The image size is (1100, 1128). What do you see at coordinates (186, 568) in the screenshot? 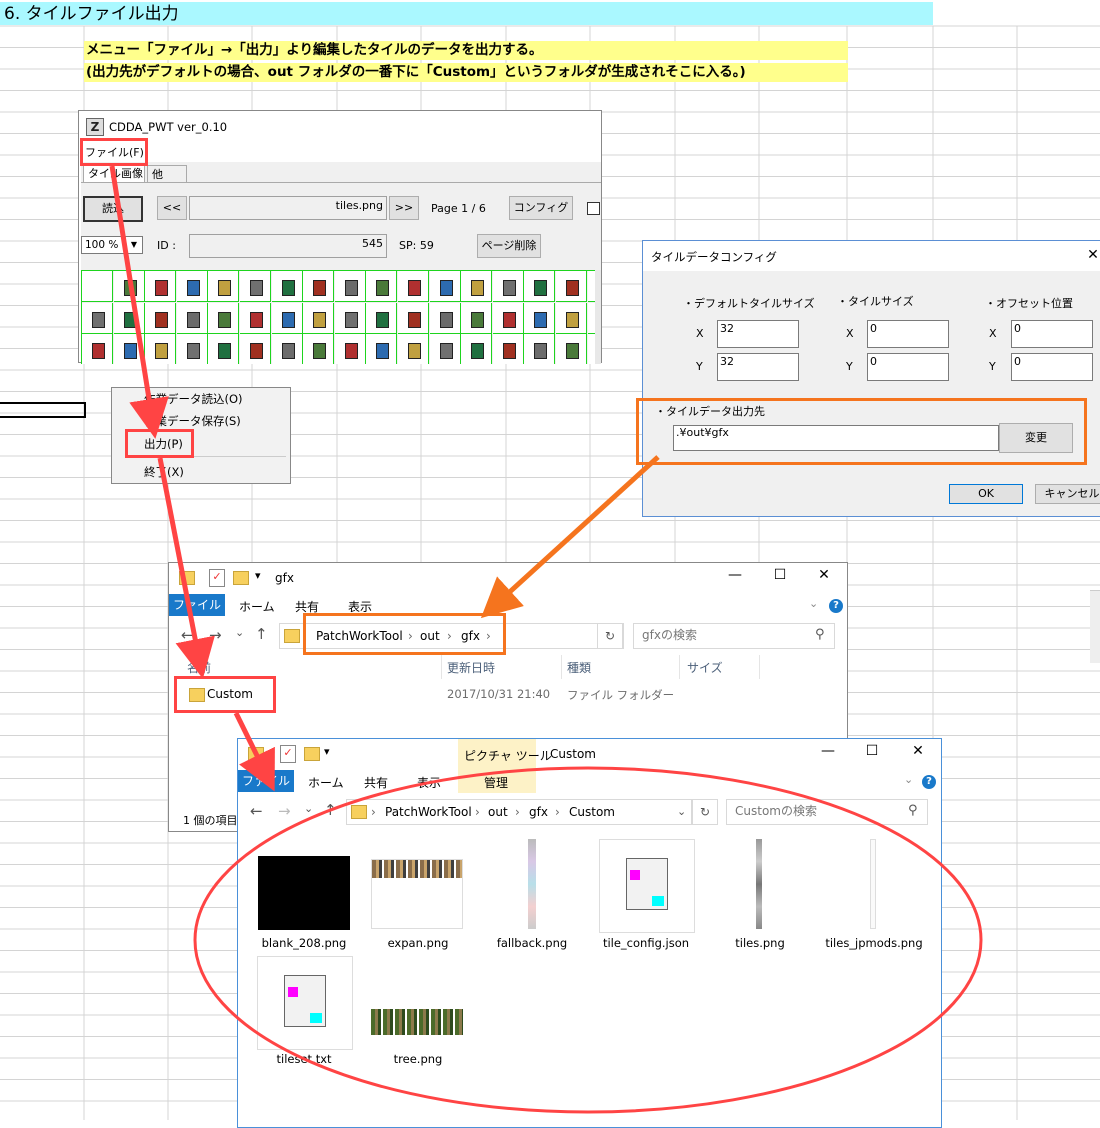
I see `arrow-output-to-explorer` at bounding box center [186, 568].